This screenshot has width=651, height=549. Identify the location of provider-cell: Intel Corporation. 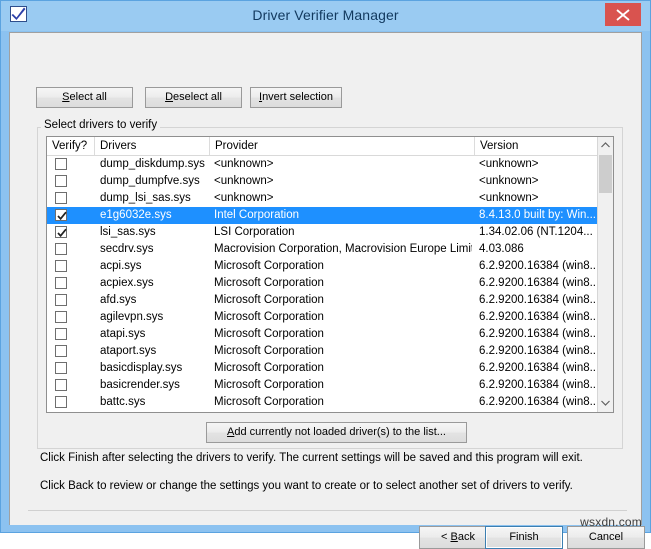
(257, 215).